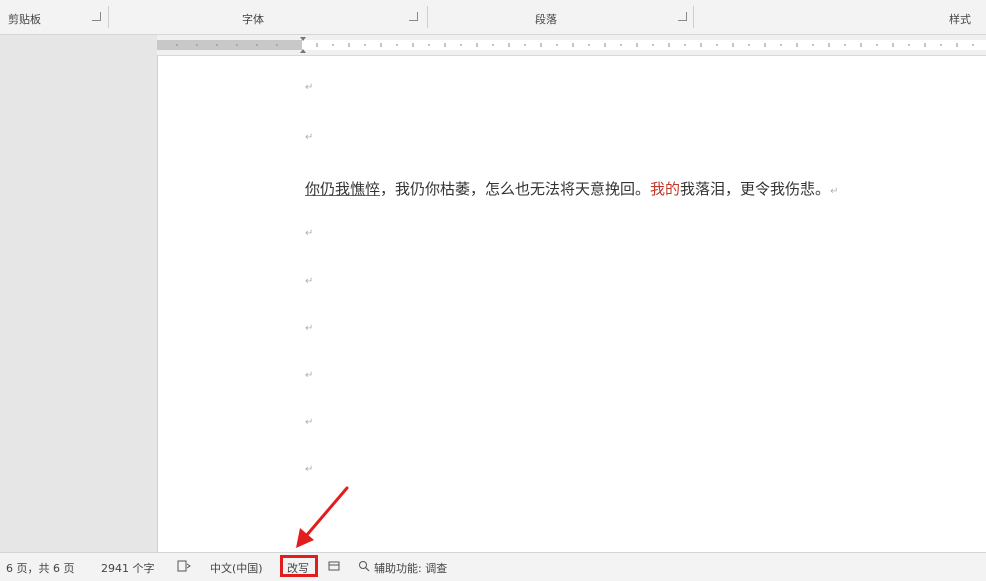  Describe the element at coordinates (268, 17) in the screenshot. I see `ribbon-group-font: 字体` at that location.